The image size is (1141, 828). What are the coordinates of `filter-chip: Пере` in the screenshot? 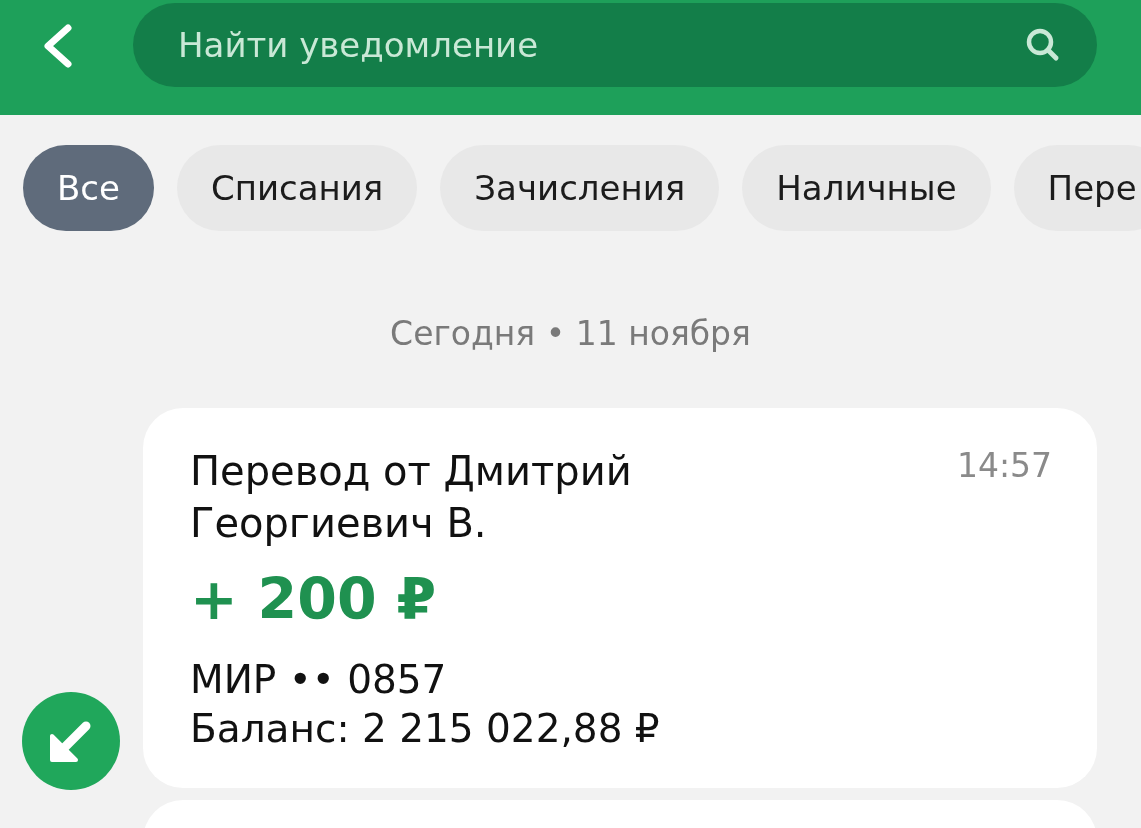 It's located at (1077, 188).